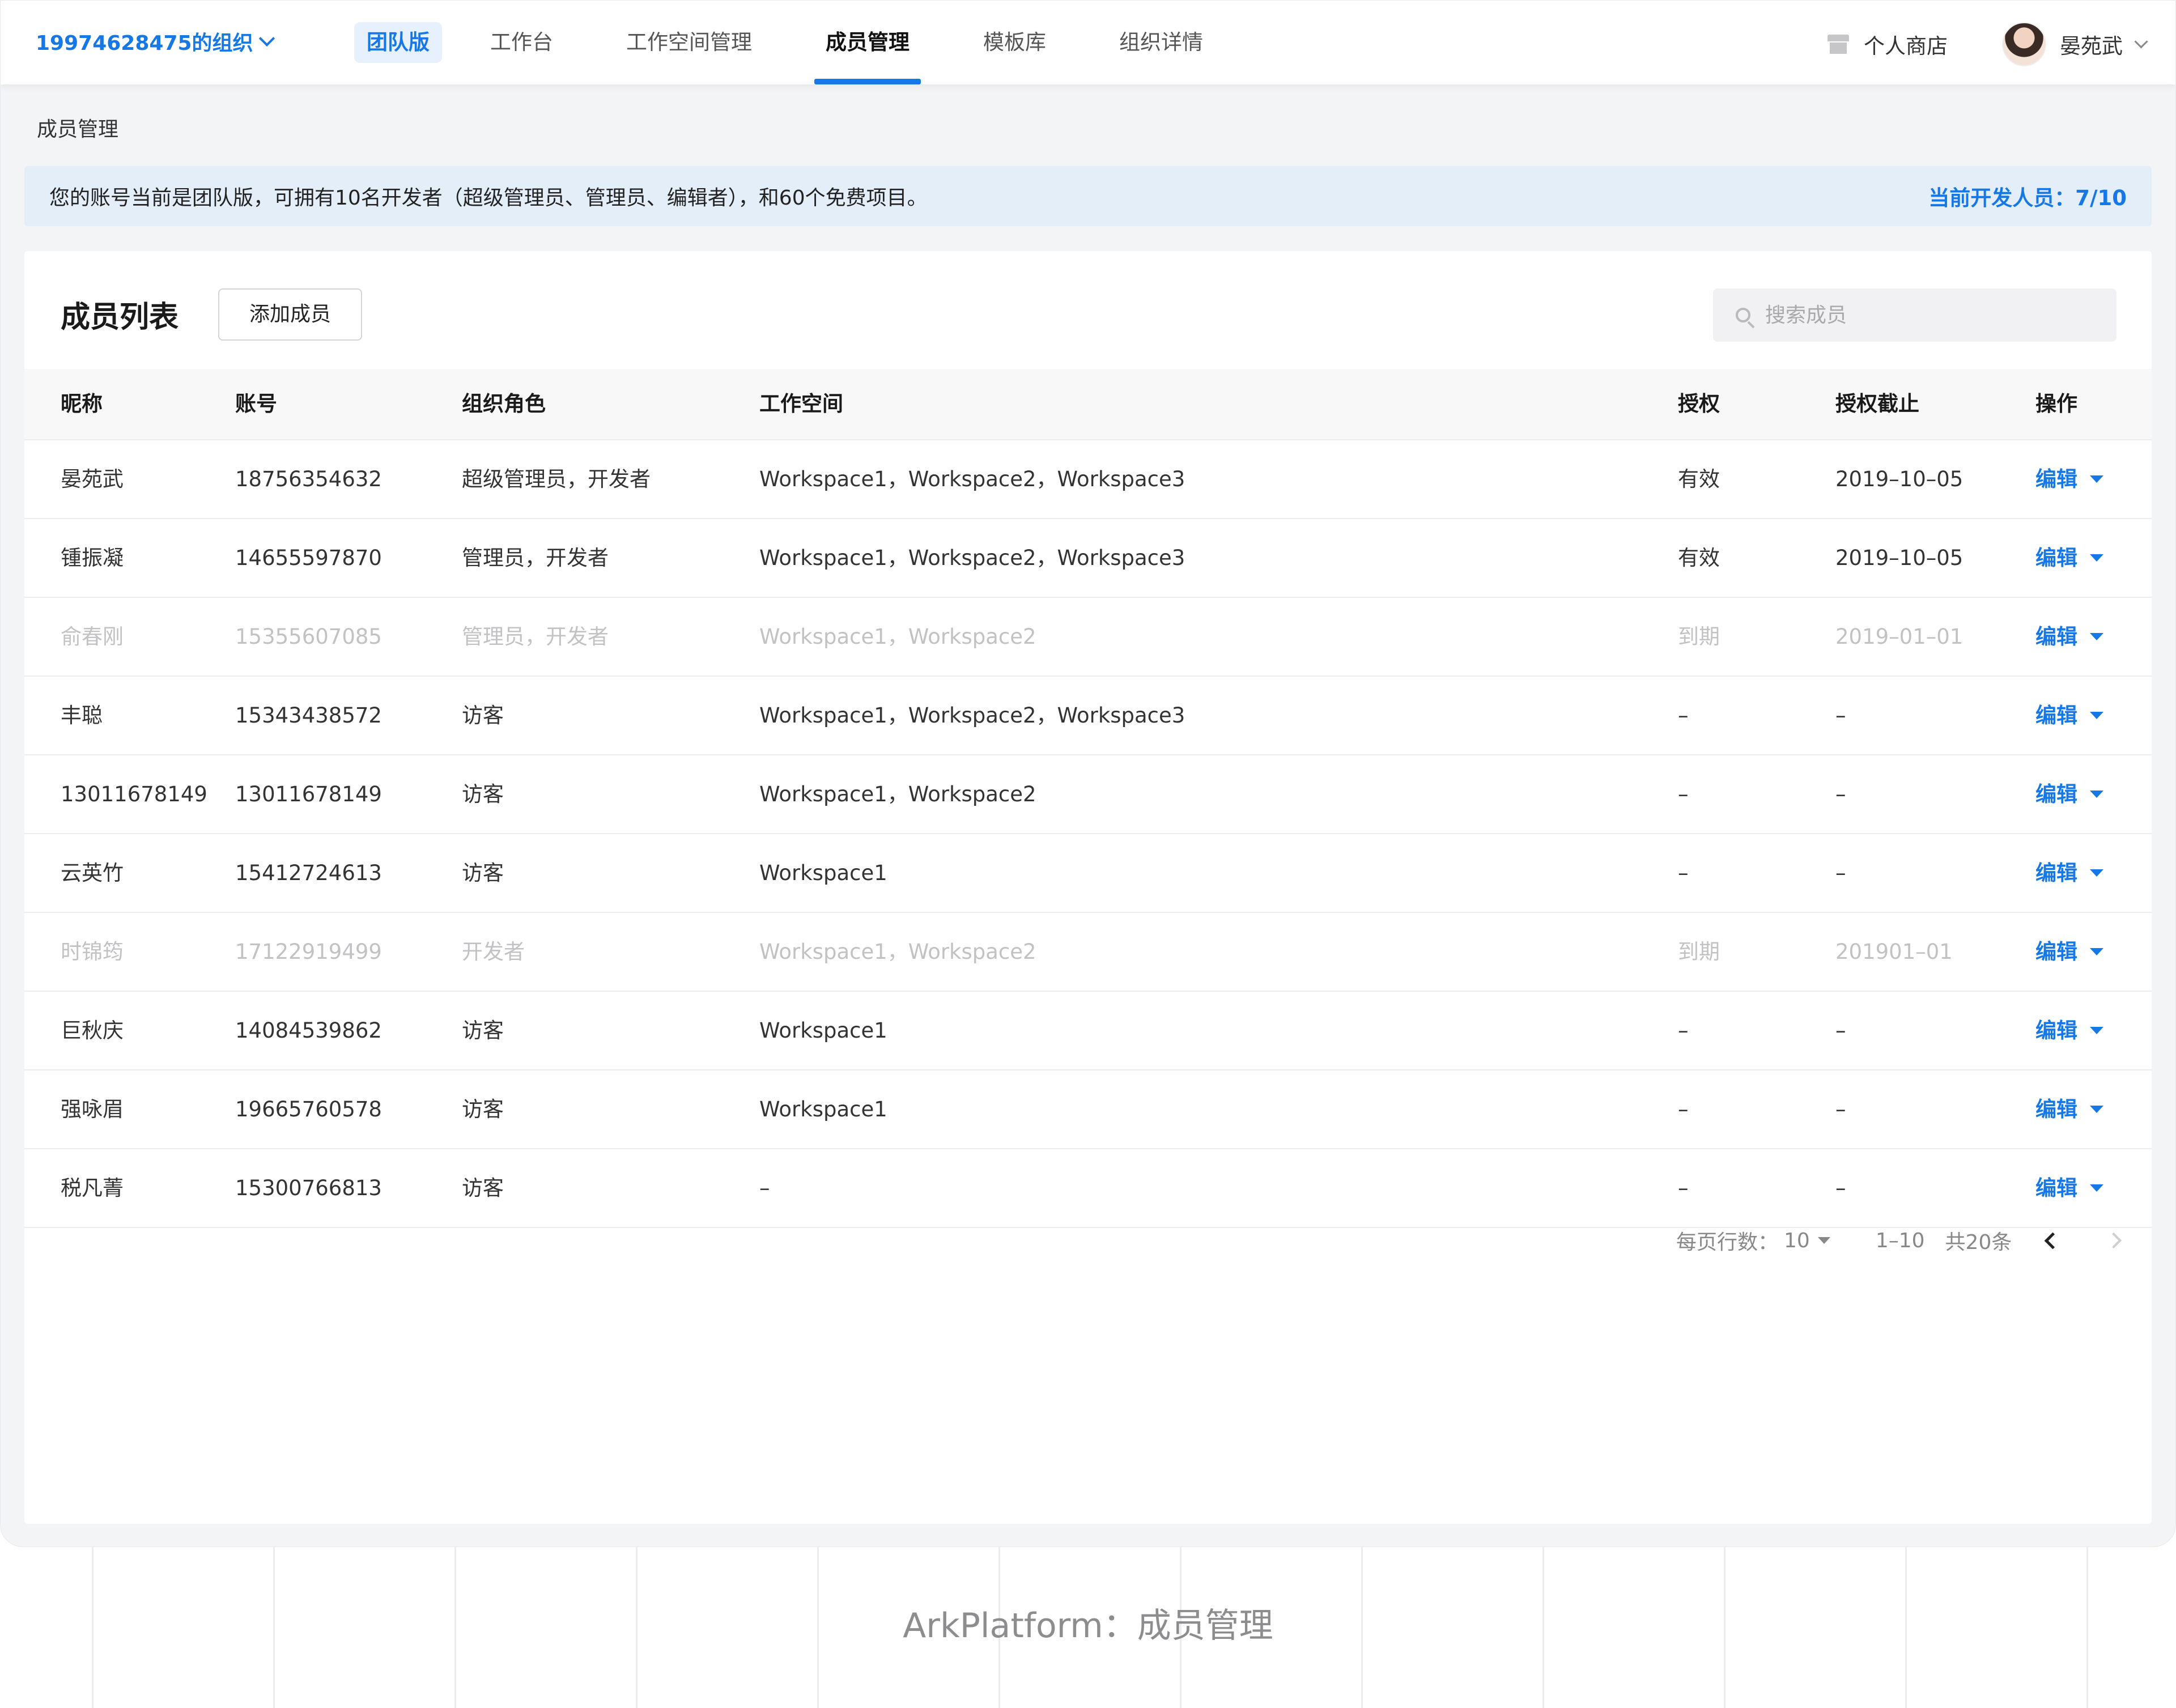 This screenshot has width=2176, height=1708. What do you see at coordinates (134, 794) in the screenshot?
I see `cell-nickname: 13011678149` at bounding box center [134, 794].